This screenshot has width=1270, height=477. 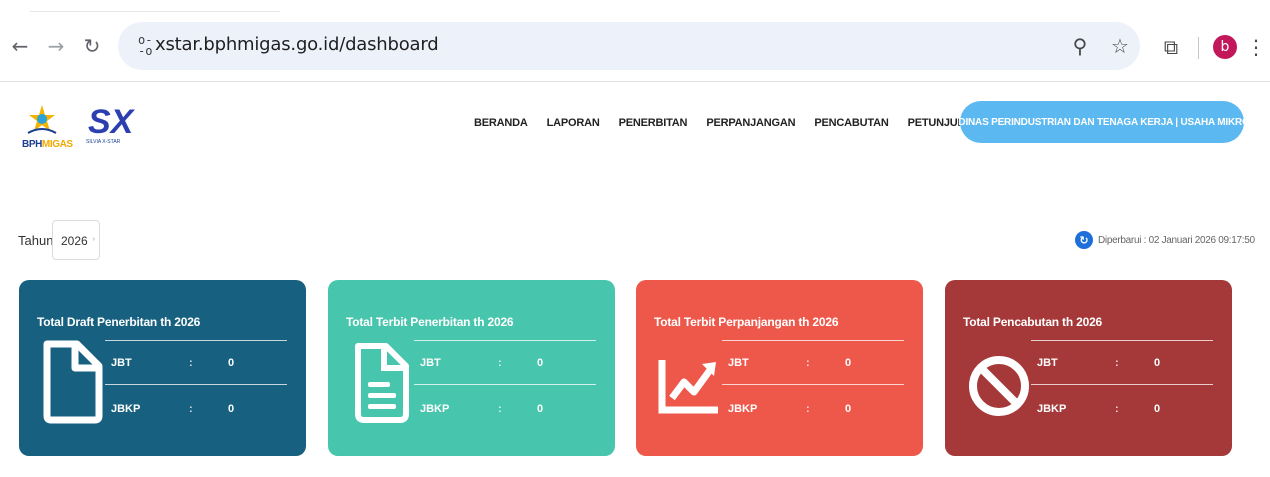 What do you see at coordinates (155, 6) in the screenshot?
I see `active-tab` at bounding box center [155, 6].